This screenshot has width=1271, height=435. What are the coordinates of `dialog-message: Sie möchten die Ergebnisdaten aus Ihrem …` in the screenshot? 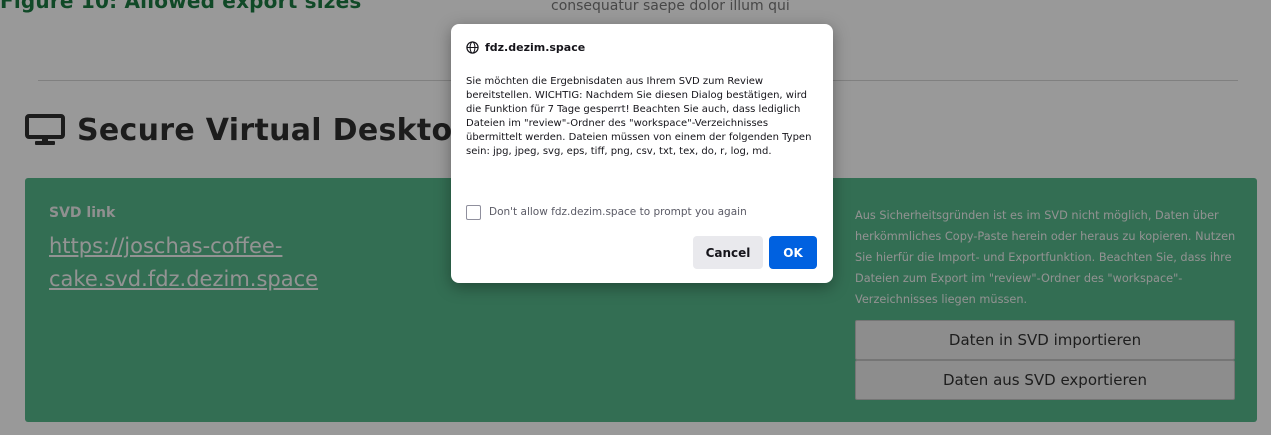 It's located at (639, 116).